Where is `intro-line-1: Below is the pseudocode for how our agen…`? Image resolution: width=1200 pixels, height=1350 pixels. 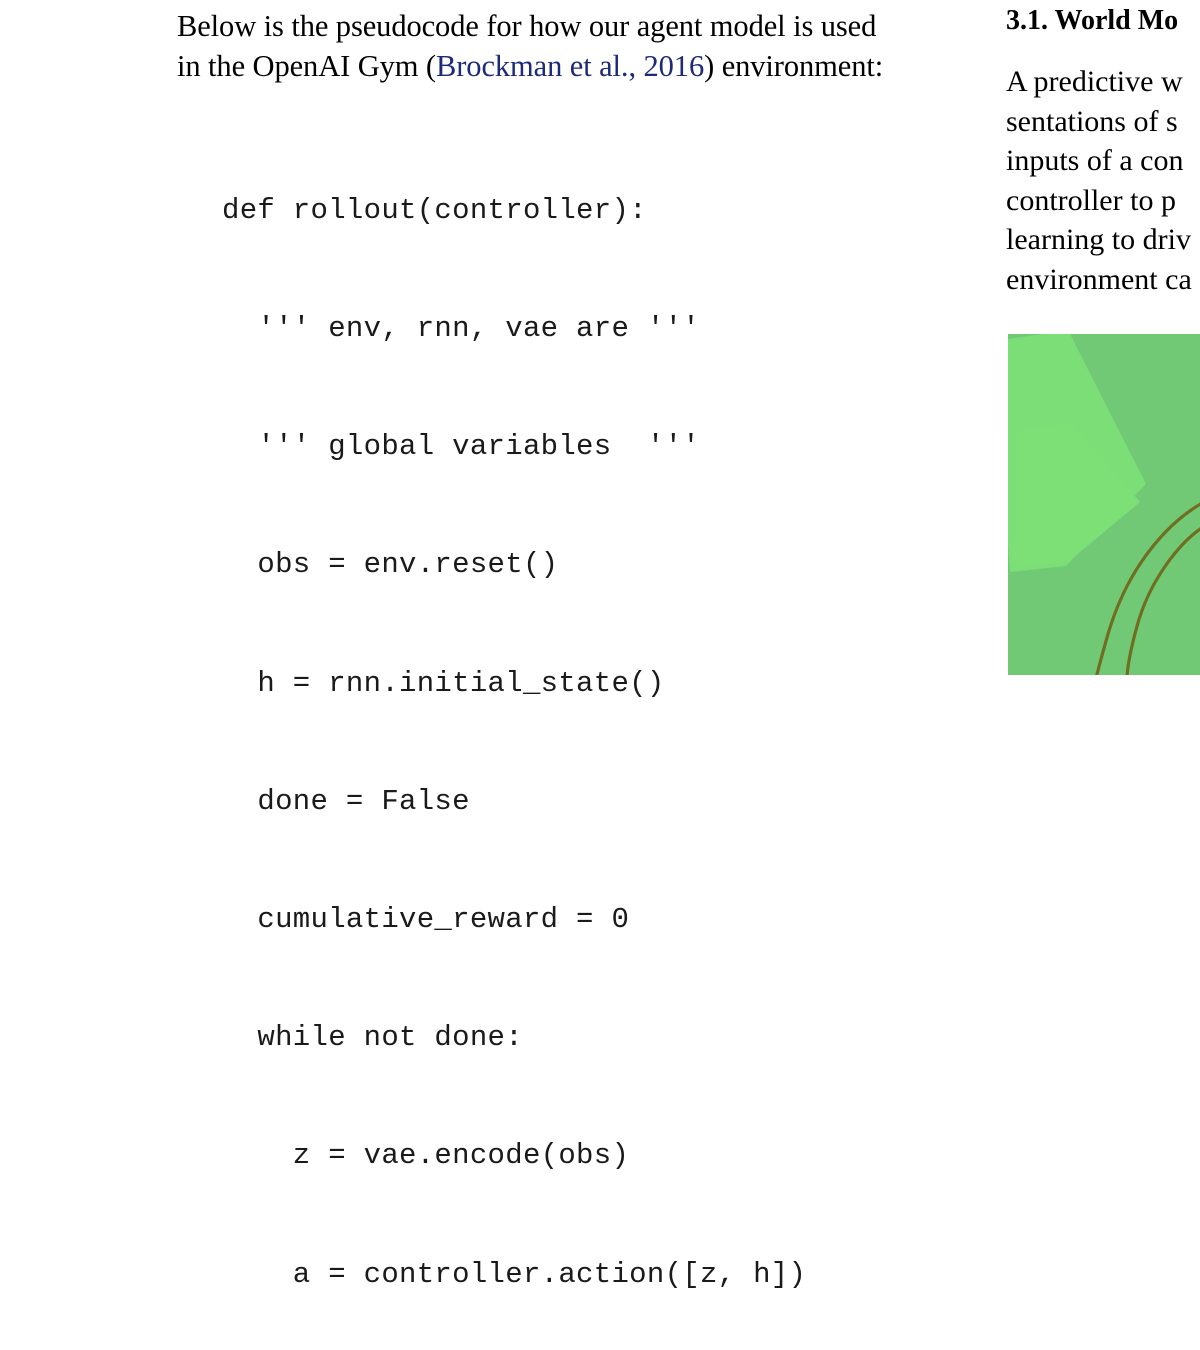
intro-line-1: Below is the pseudocode for how our agen… is located at coordinates (527, 26).